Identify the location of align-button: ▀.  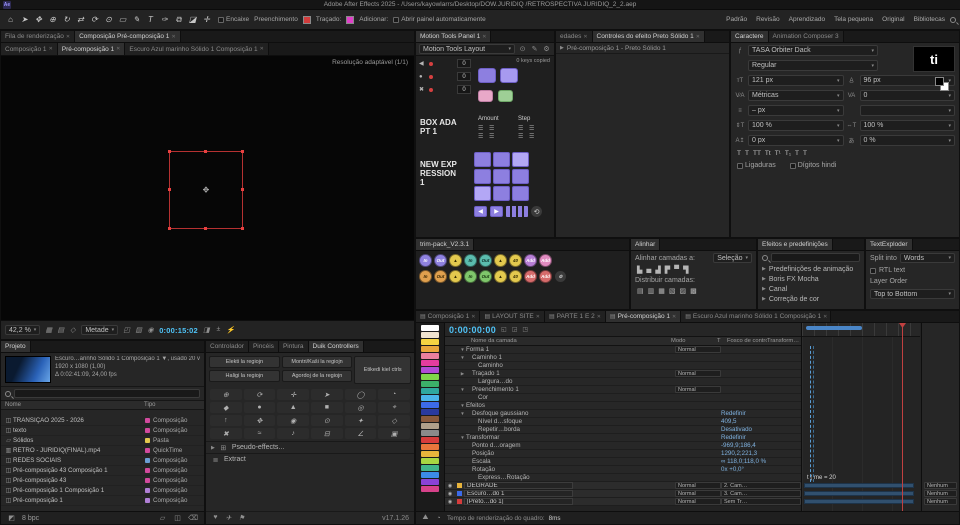
(676, 270).